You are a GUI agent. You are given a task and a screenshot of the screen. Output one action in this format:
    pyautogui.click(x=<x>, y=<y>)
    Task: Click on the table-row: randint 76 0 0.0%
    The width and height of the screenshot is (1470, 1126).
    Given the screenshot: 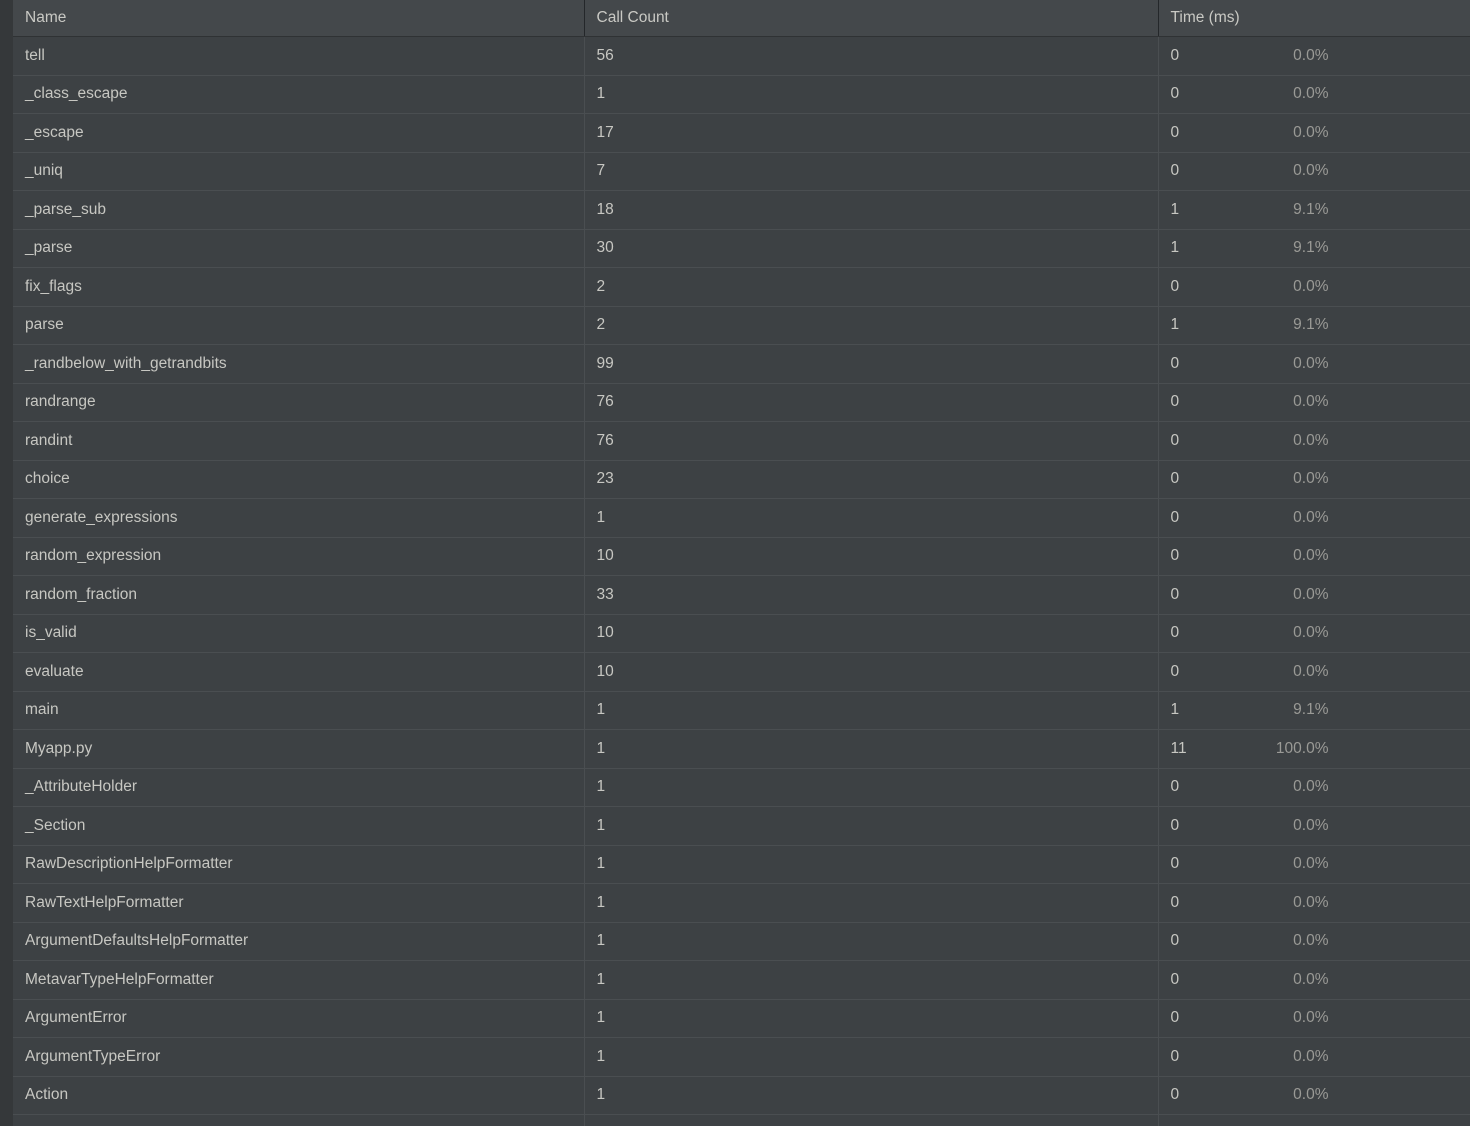 What is the action you would take?
    pyautogui.click(x=741, y=441)
    